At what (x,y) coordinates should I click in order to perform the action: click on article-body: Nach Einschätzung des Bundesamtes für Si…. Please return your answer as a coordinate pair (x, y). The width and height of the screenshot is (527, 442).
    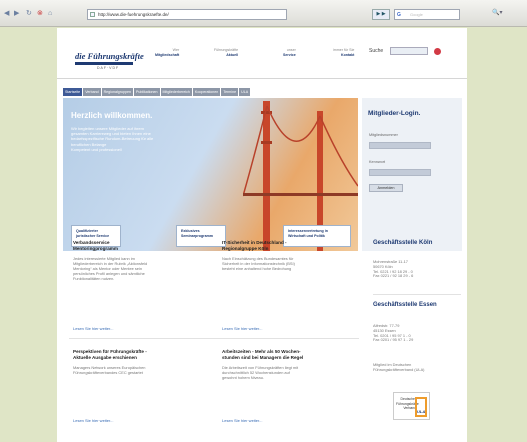
    Looking at the image, I should click on (258, 264).